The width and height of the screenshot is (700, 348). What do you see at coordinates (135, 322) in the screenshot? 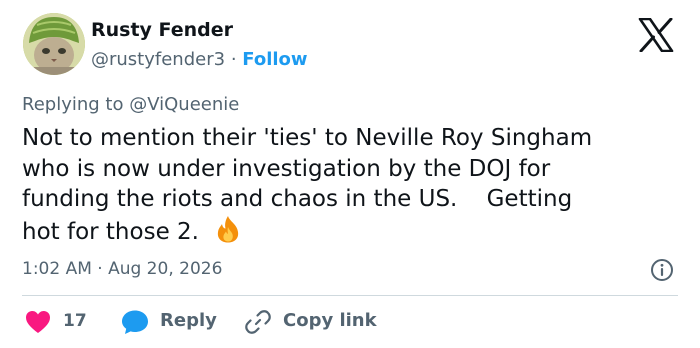
I see `reply-bubble-icon` at bounding box center [135, 322].